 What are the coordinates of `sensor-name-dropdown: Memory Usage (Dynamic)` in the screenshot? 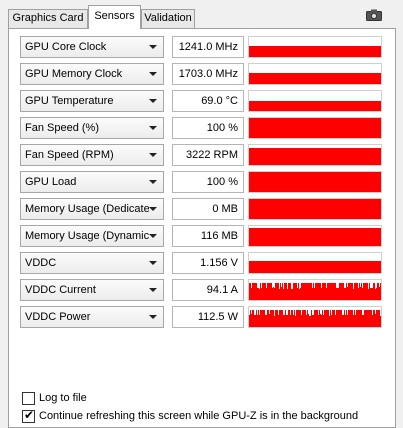 It's located at (92, 236).